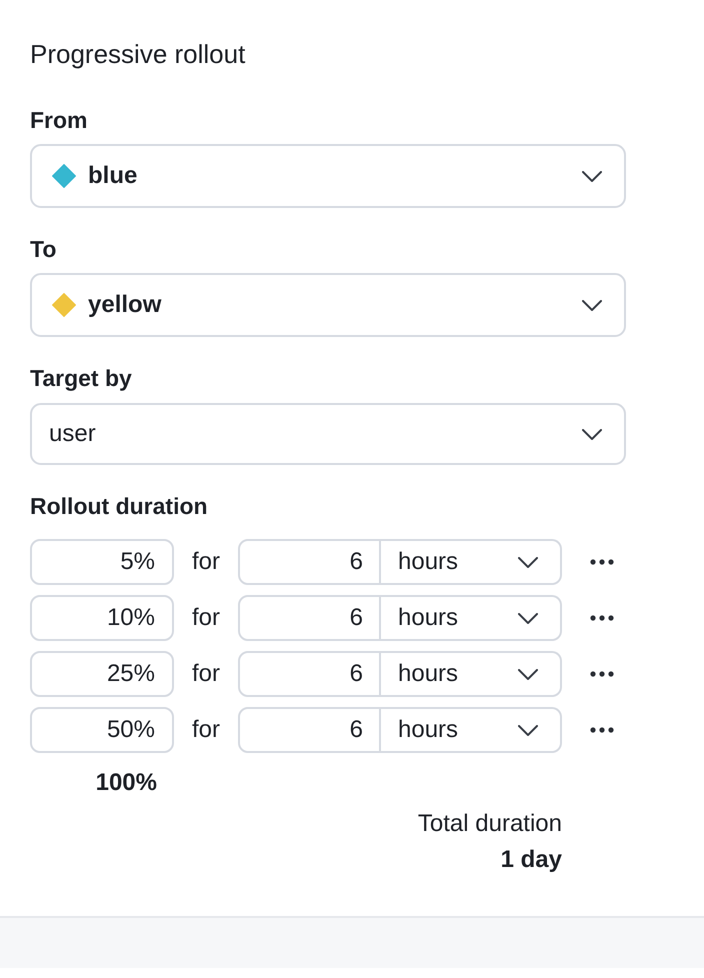 The height and width of the screenshot is (978, 704). What do you see at coordinates (43, 249) in the screenshot?
I see `field-label: To` at bounding box center [43, 249].